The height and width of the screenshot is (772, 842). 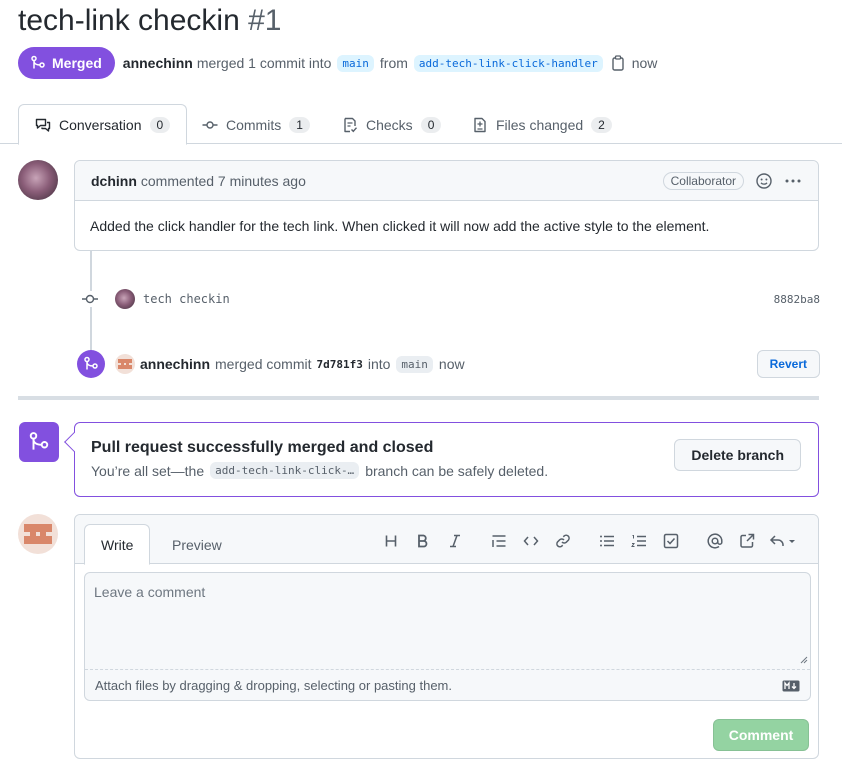 I want to click on merger-name: annechinn, so click(x=175, y=364).